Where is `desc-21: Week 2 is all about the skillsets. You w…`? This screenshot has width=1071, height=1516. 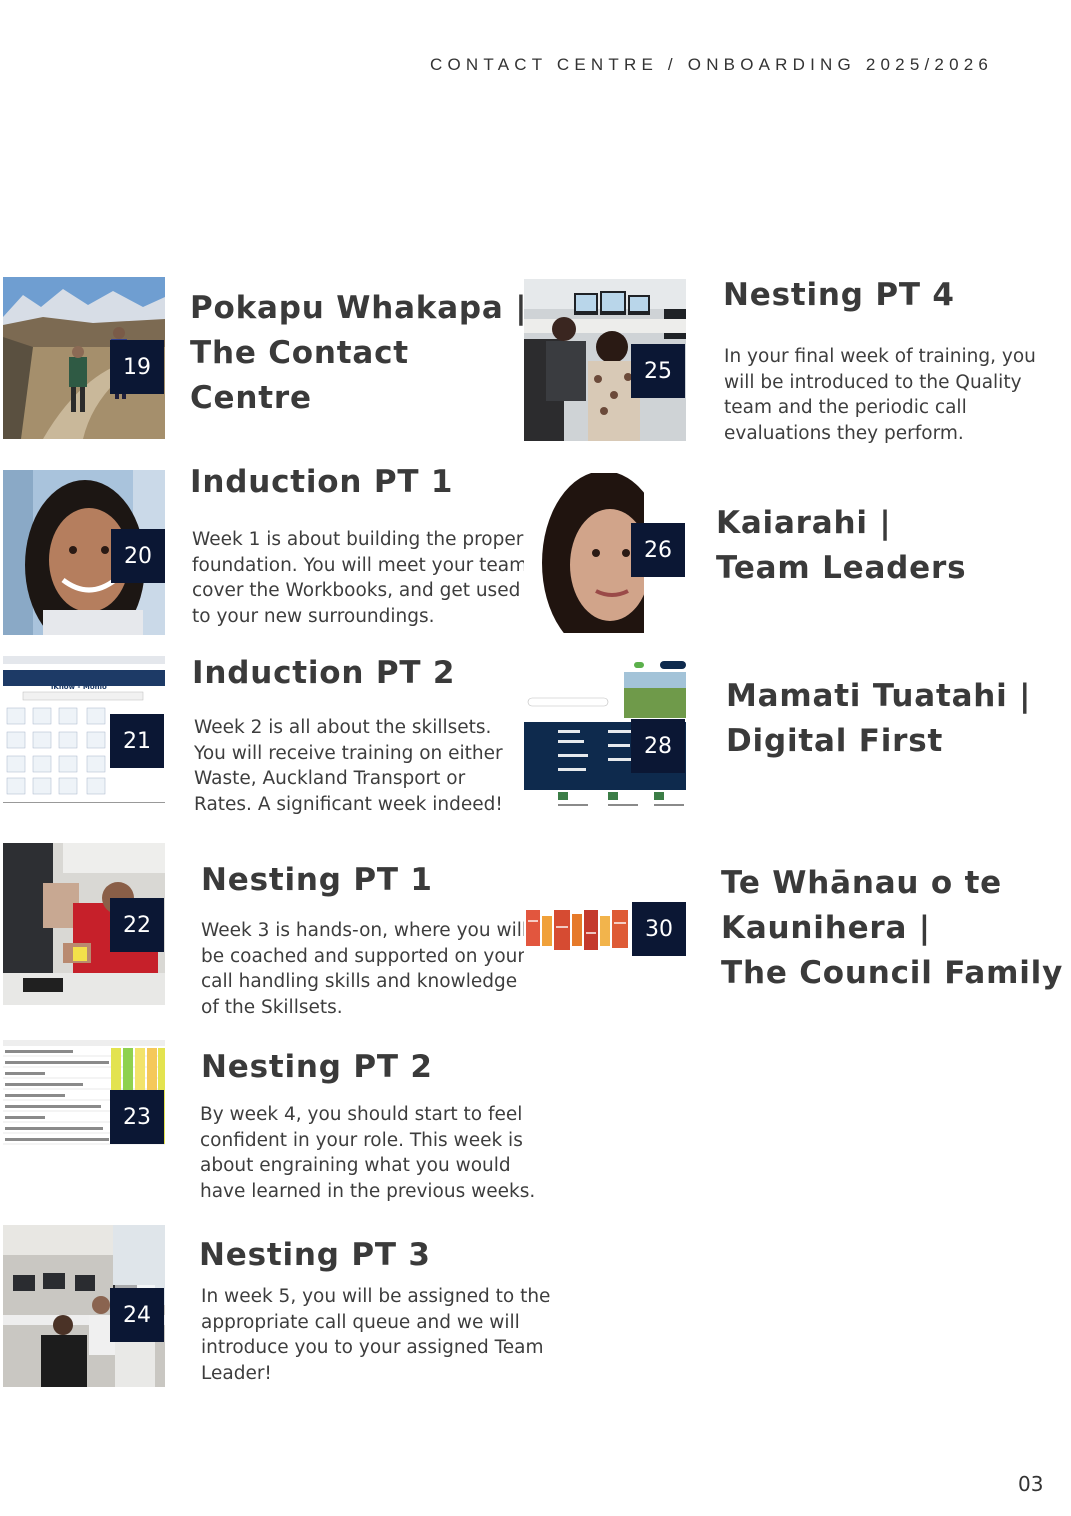
desc-21: Week 2 is all about the skillsets. You w… is located at coordinates (348, 766).